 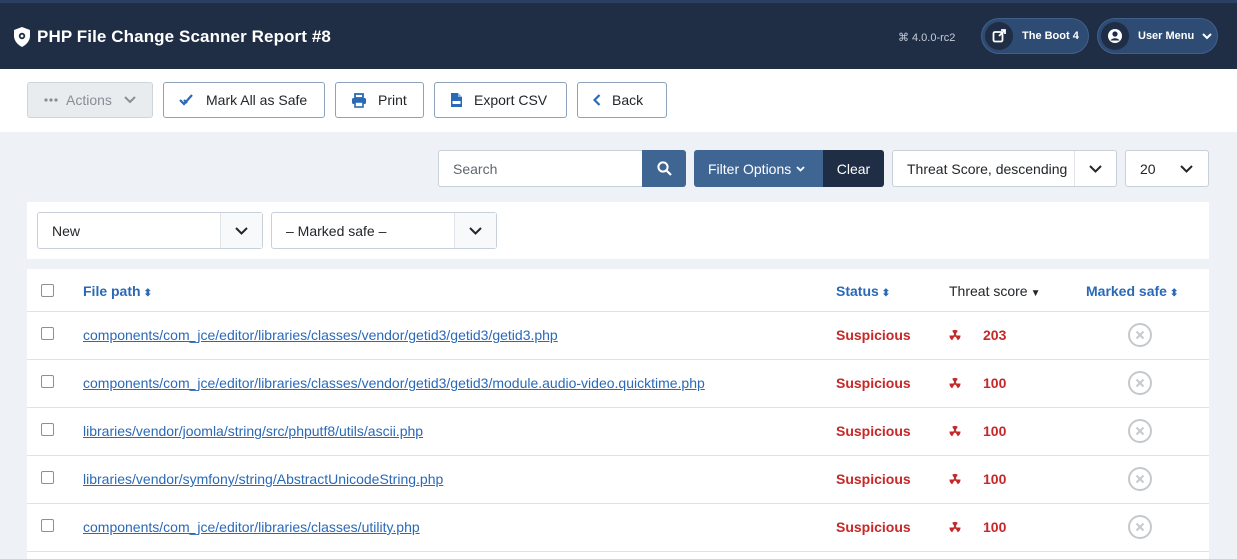 I want to click on col-file-path-label: File path, so click(x=112, y=291).